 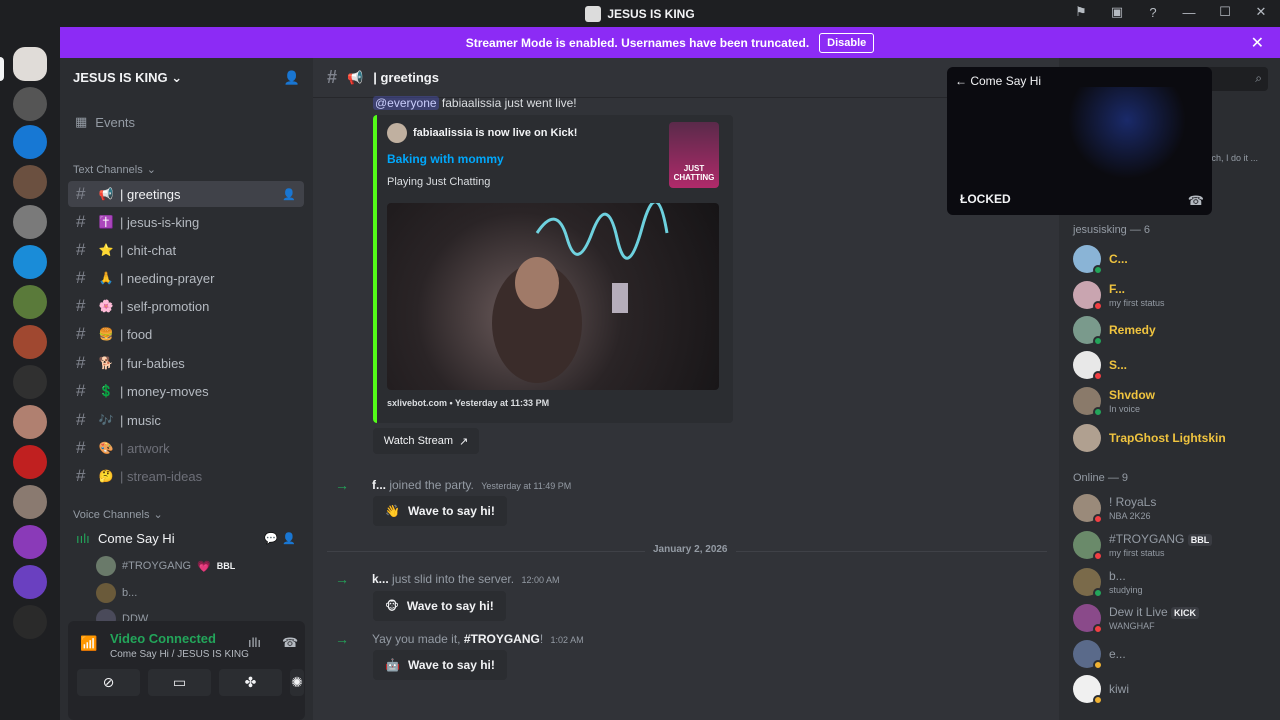 I want to click on minimize-icon: —, so click(x=1189, y=12).